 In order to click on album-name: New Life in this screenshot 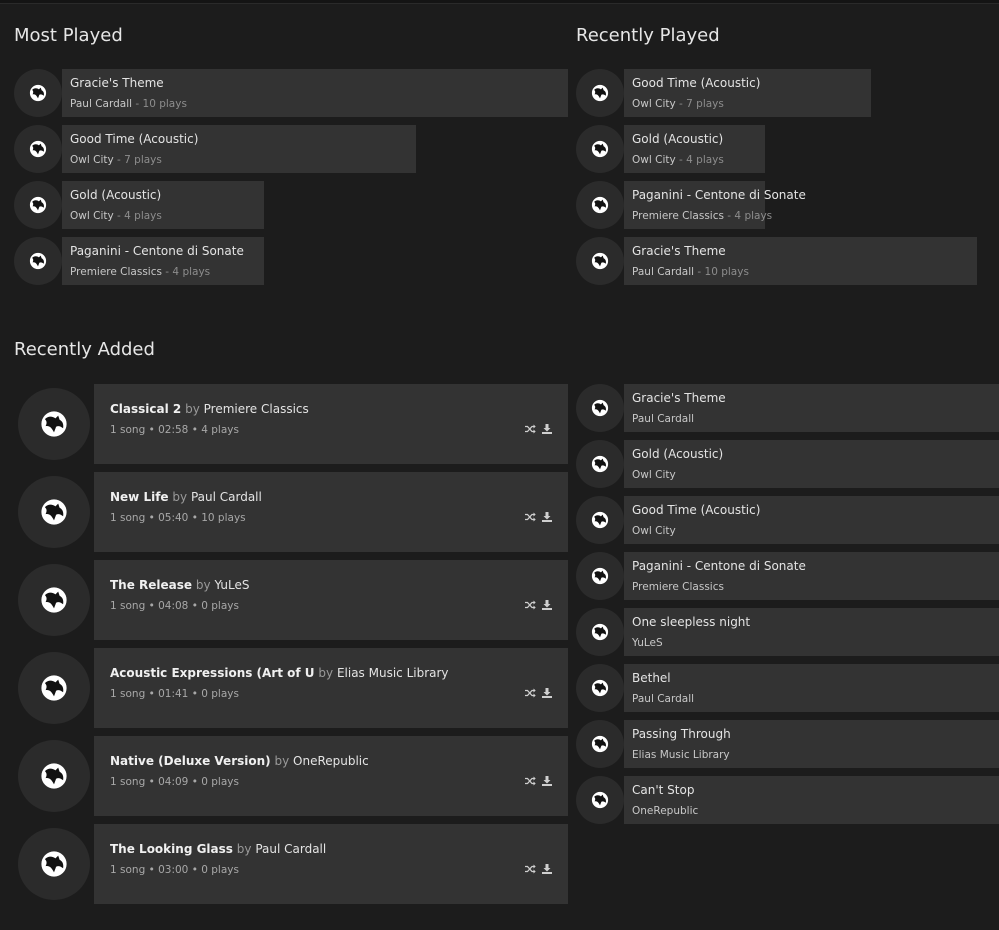, I will do `click(139, 497)`.